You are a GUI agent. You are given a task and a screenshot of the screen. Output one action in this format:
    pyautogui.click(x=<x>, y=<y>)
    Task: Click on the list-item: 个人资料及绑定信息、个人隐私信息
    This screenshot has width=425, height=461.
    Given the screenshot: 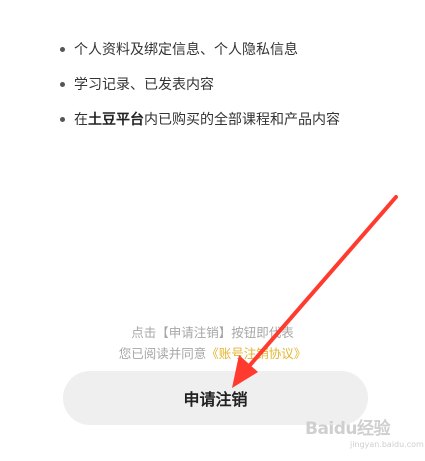 What is the action you would take?
    pyautogui.click(x=235, y=49)
    